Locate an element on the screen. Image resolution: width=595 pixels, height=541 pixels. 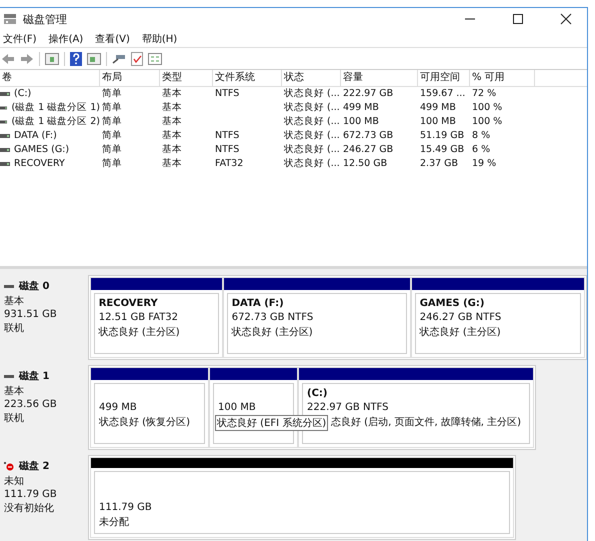
partition-label: (C:) is located at coordinates (317, 394).